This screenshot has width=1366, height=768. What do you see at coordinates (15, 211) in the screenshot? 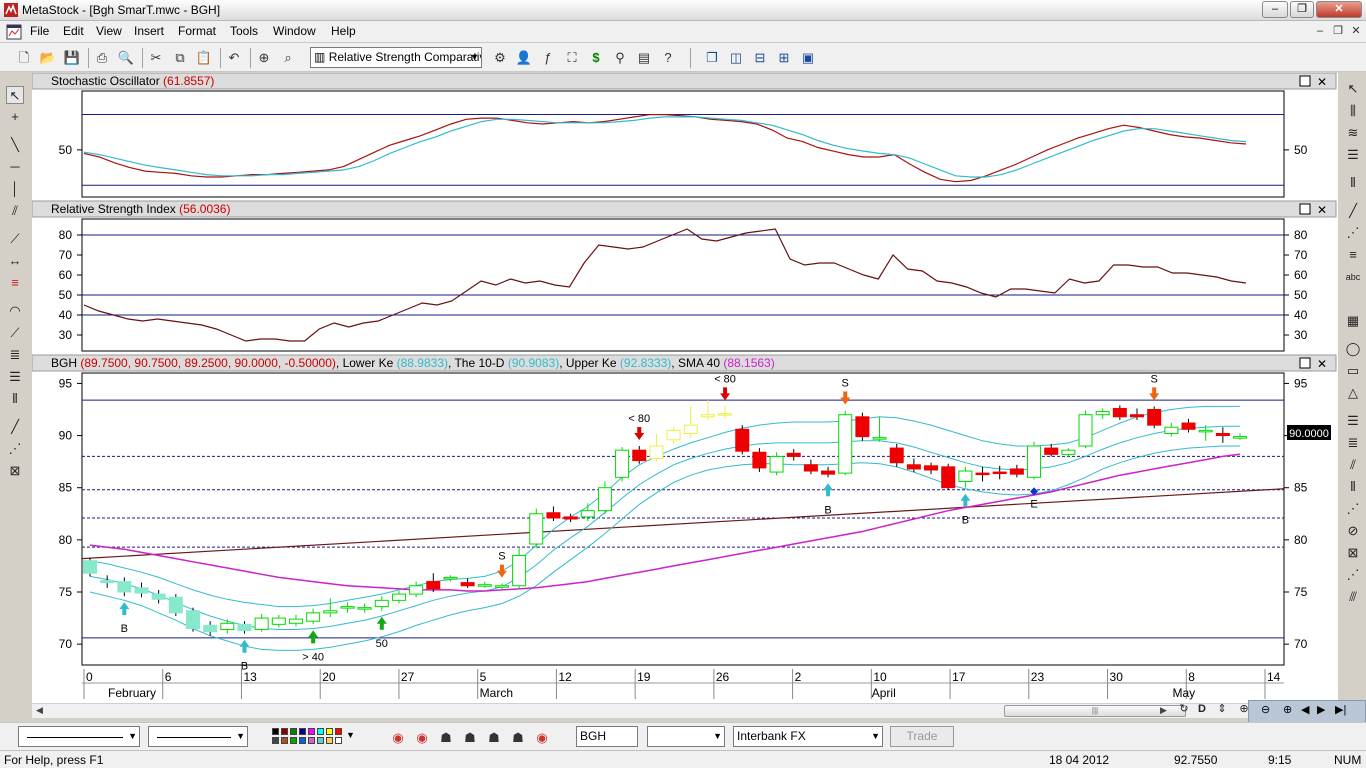
I see `parallel-lines-tool-icon: ⫽` at bounding box center [15, 211].